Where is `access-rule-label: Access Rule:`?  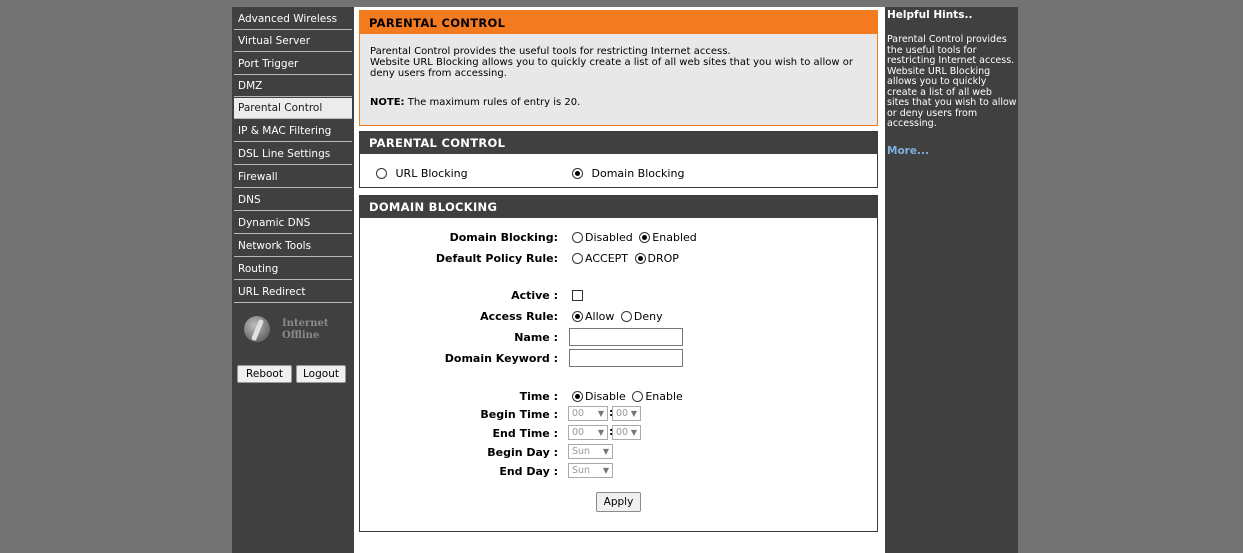 access-rule-label: Access Rule: is located at coordinates (519, 316).